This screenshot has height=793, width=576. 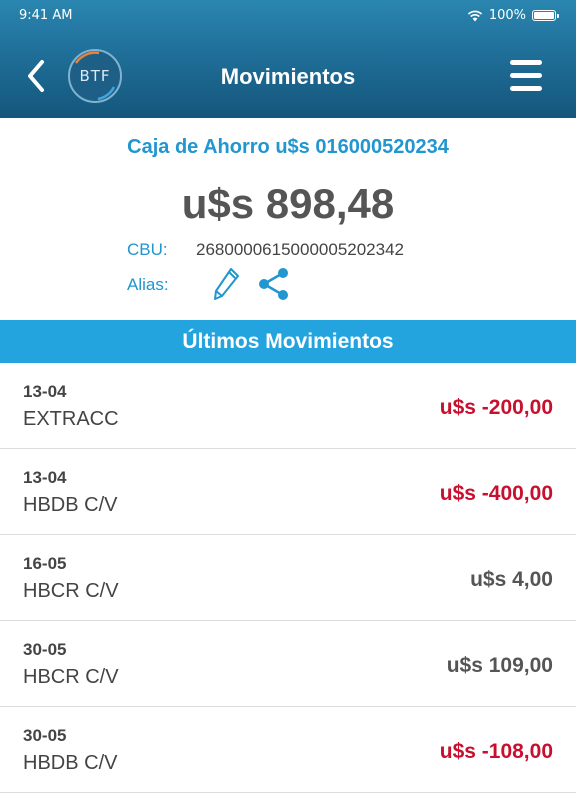 What do you see at coordinates (288, 203) in the screenshot?
I see `account-balance: u$s 898,48` at bounding box center [288, 203].